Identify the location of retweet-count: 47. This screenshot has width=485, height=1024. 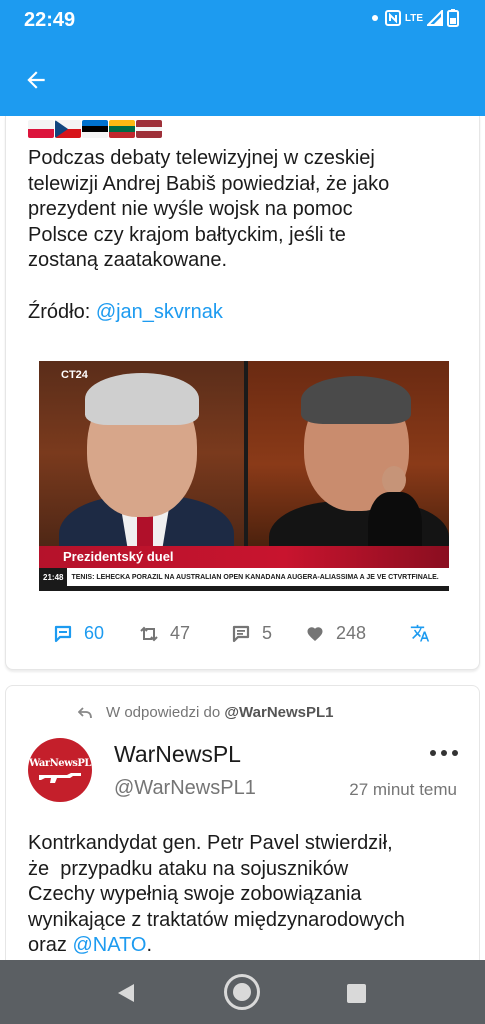
(180, 633).